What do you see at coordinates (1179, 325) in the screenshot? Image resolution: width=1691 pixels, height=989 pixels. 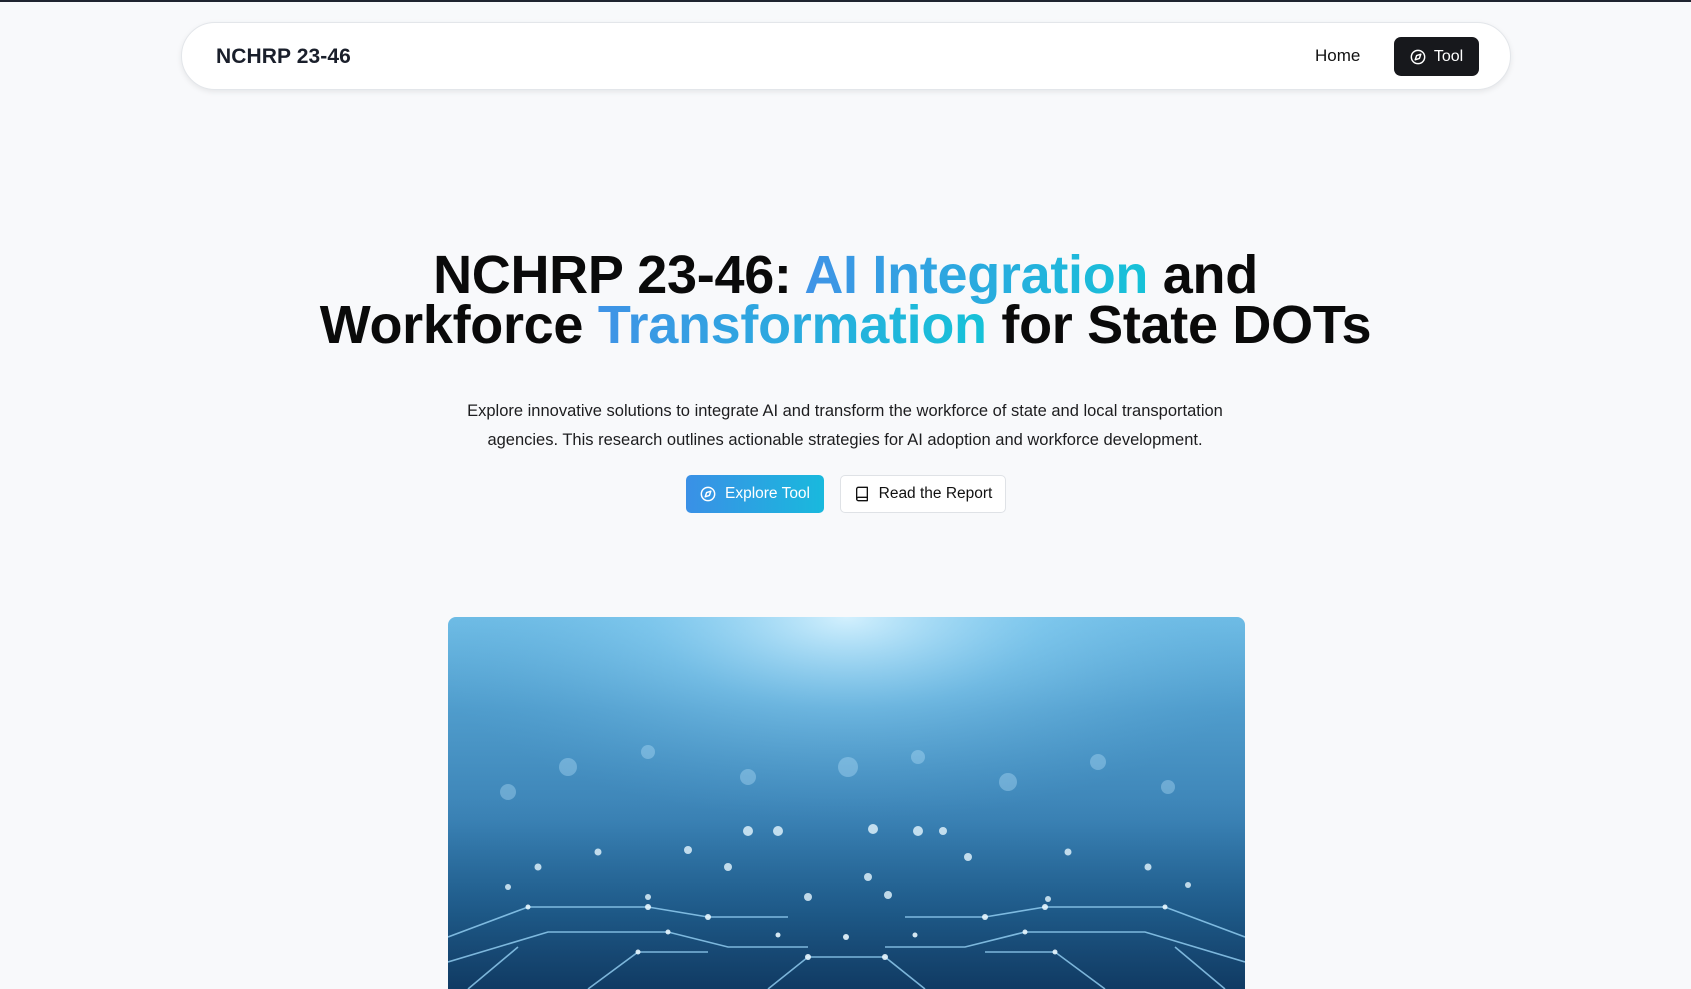 I see `title-line2-suffix: for State DOTs` at bounding box center [1179, 325].